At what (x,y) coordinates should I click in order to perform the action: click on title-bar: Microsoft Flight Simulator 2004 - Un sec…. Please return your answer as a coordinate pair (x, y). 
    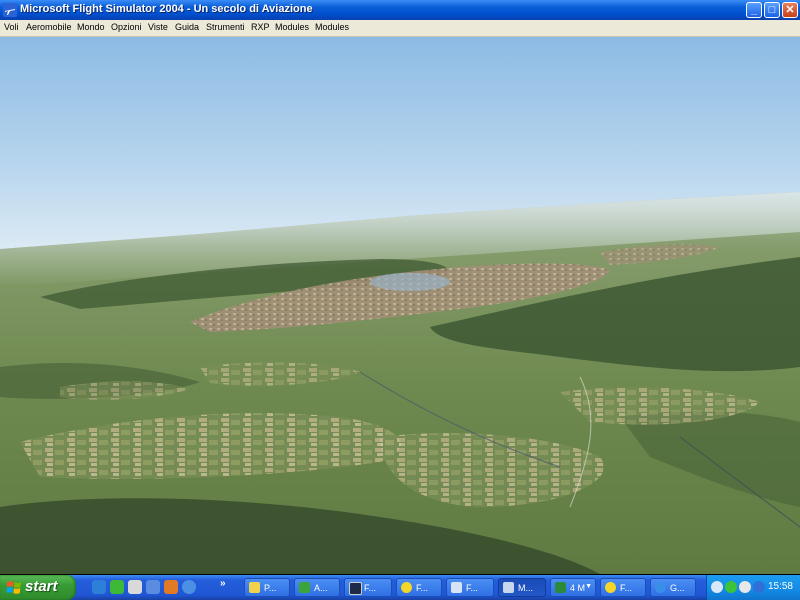
    Looking at the image, I should click on (400, 10).